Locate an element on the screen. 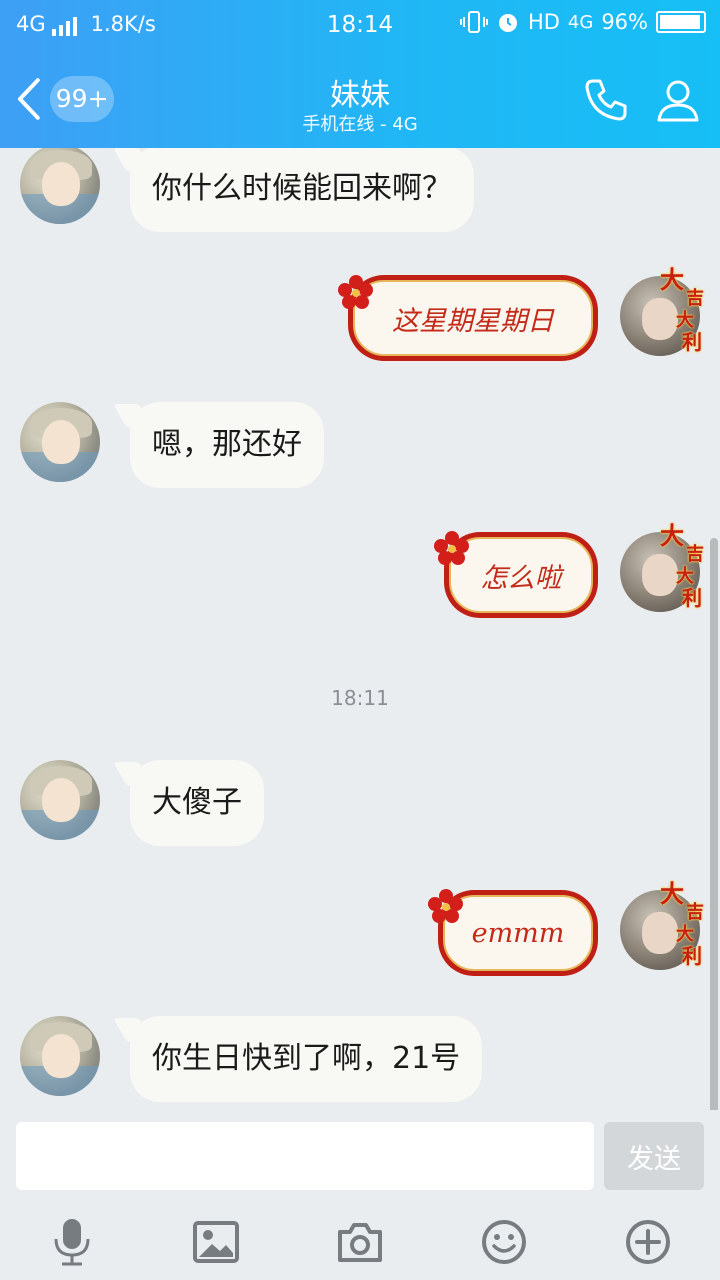 The height and width of the screenshot is (1280, 720). photo-button is located at coordinates (216, 1242).